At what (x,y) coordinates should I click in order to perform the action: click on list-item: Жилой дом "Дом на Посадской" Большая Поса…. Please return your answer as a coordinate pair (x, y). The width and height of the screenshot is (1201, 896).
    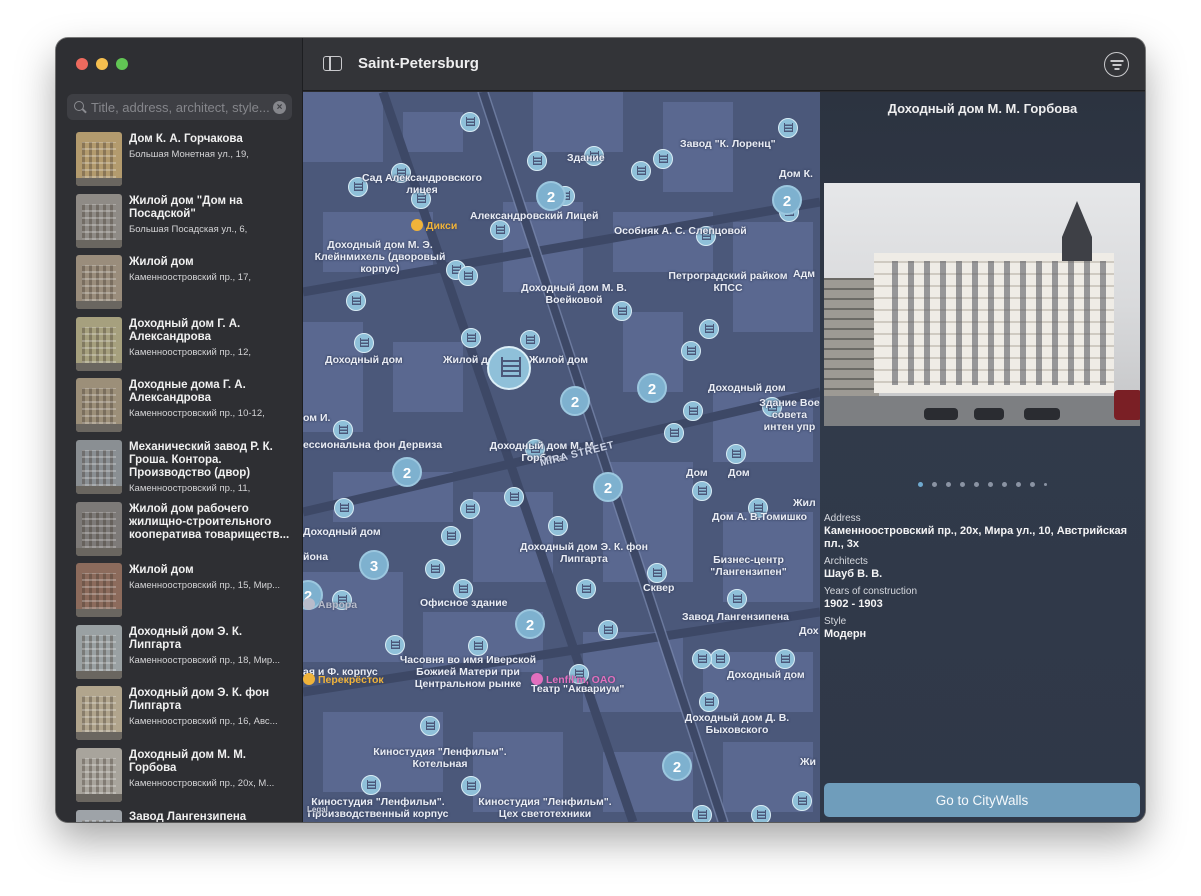
    Looking at the image, I should click on (179, 223).